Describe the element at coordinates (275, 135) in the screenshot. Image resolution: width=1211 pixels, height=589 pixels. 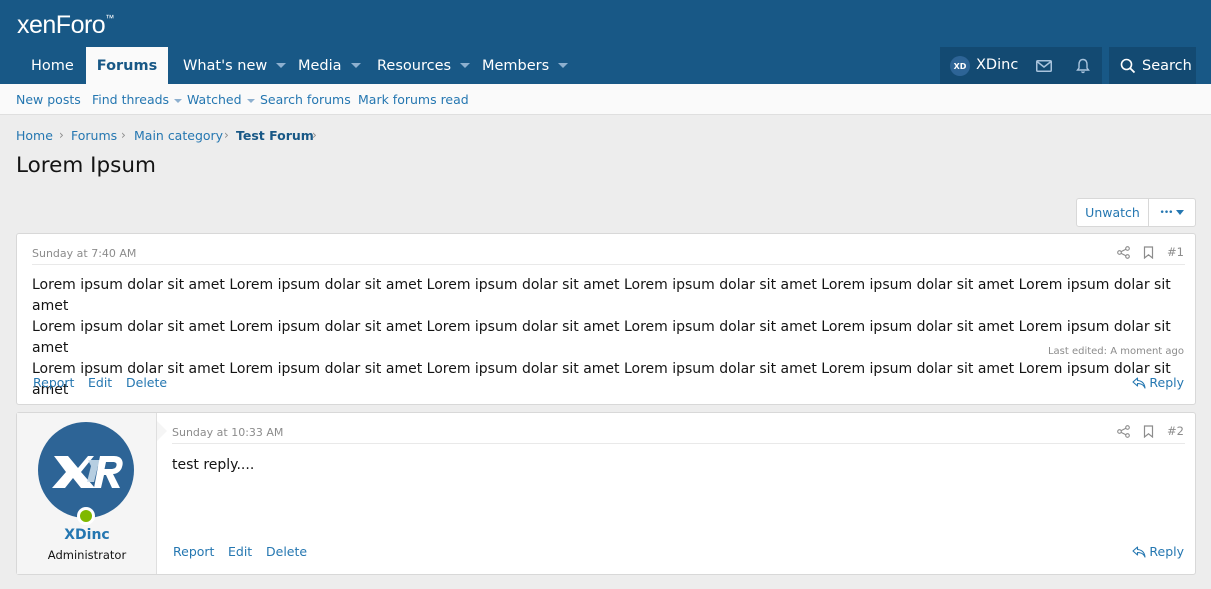
I see `breadcrumb-test-forum: Test Forum` at that location.